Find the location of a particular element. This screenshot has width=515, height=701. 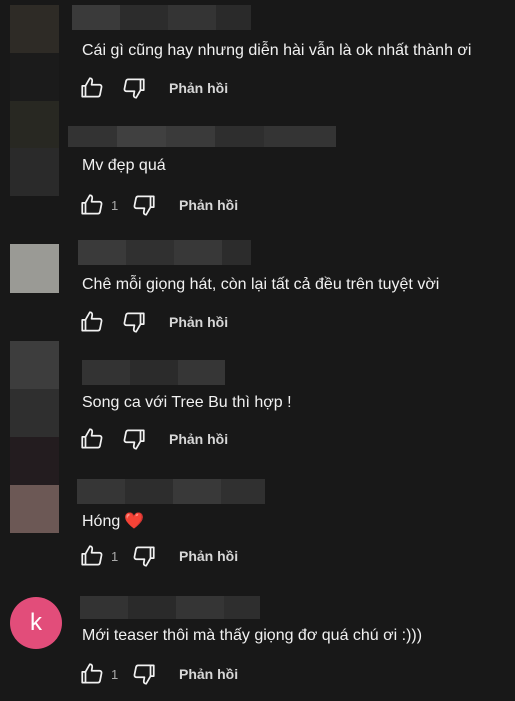

comment-text-body: Hóng is located at coordinates (101, 521).